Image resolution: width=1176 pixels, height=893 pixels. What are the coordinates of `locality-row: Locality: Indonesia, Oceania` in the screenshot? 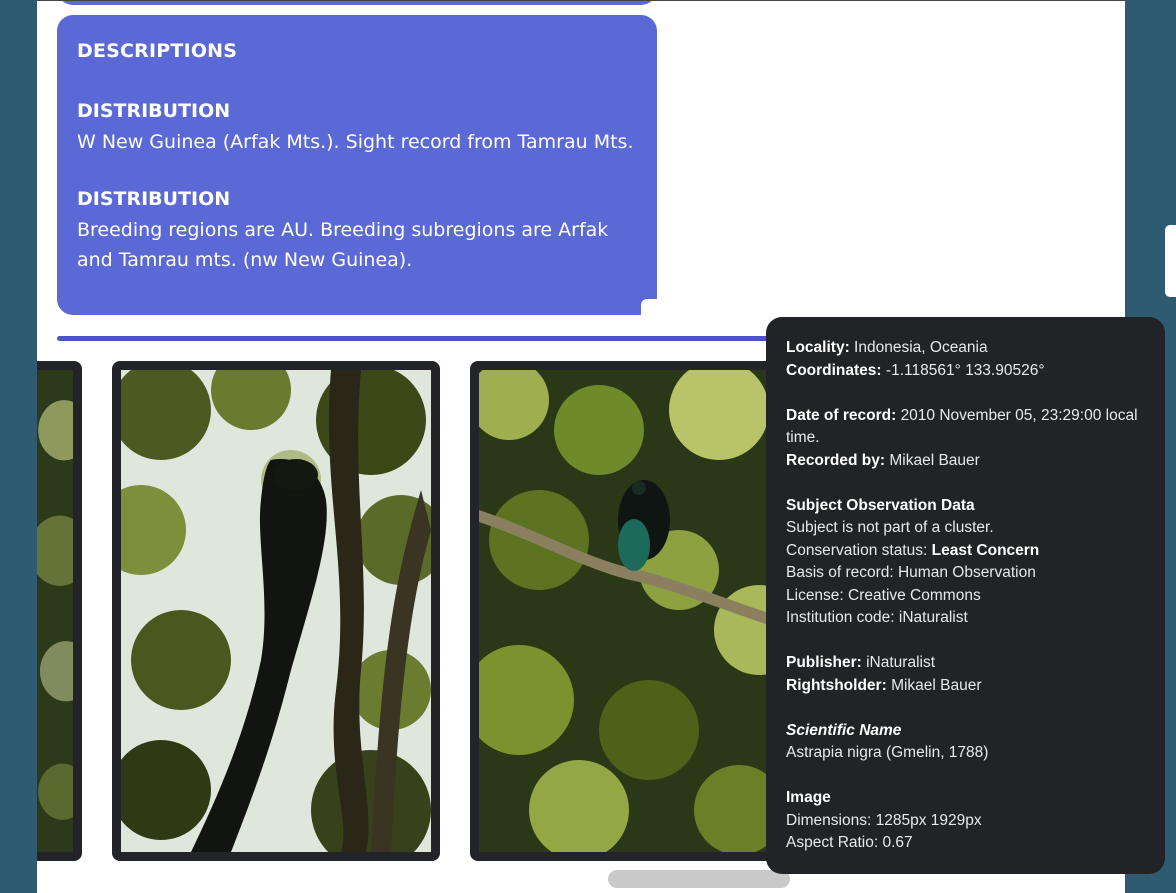 It's located at (965, 348).